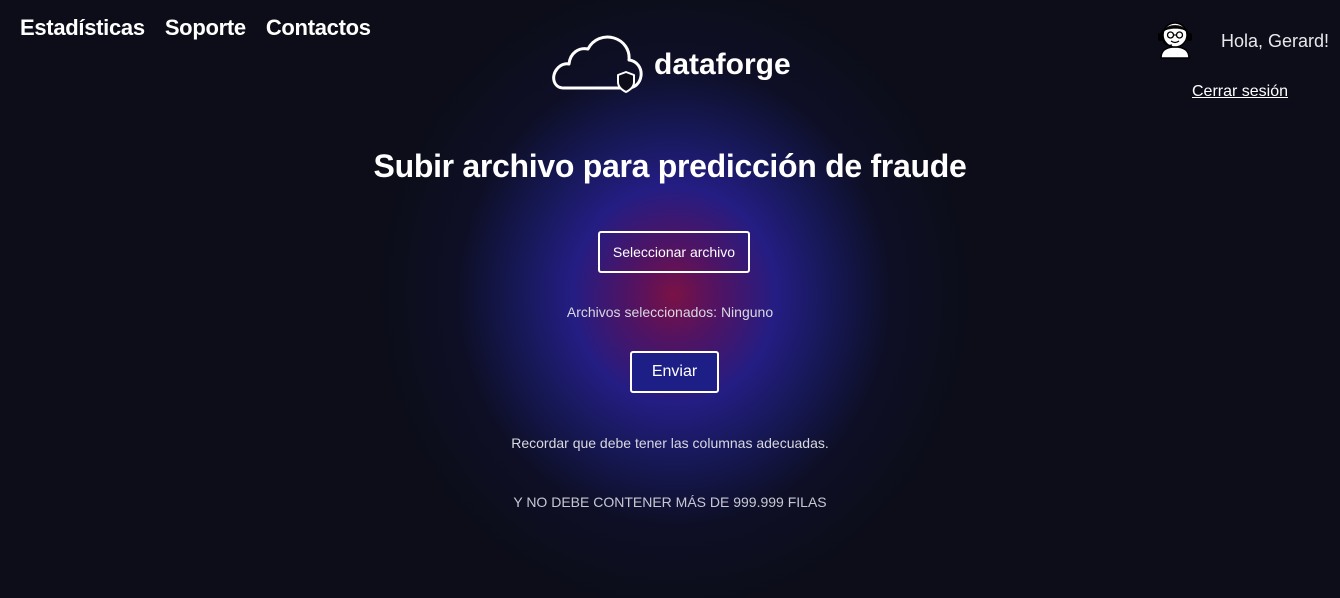 The width and height of the screenshot is (1340, 598). What do you see at coordinates (670, 502) in the screenshot?
I see `rows-limit-note: Y NO DEBE CONTENER MÁS DE 999.999 FILAS` at bounding box center [670, 502].